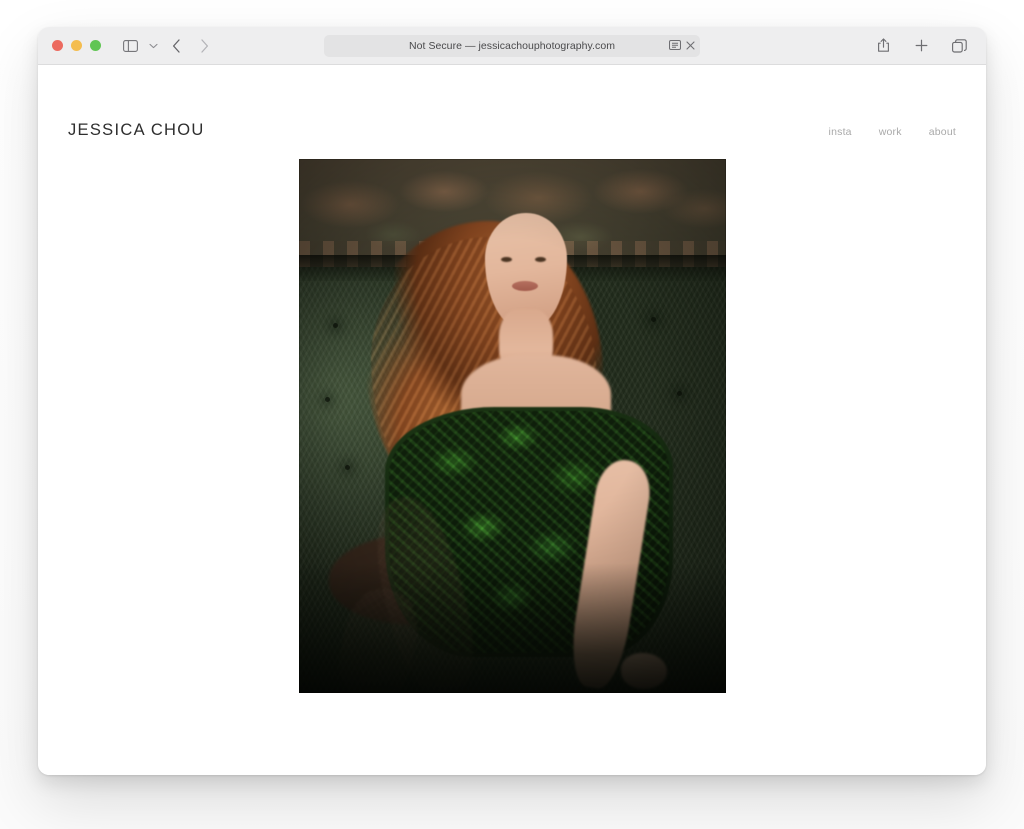 Image resolution: width=1024 pixels, height=829 pixels. I want to click on address-bar-actions, so click(682, 46).